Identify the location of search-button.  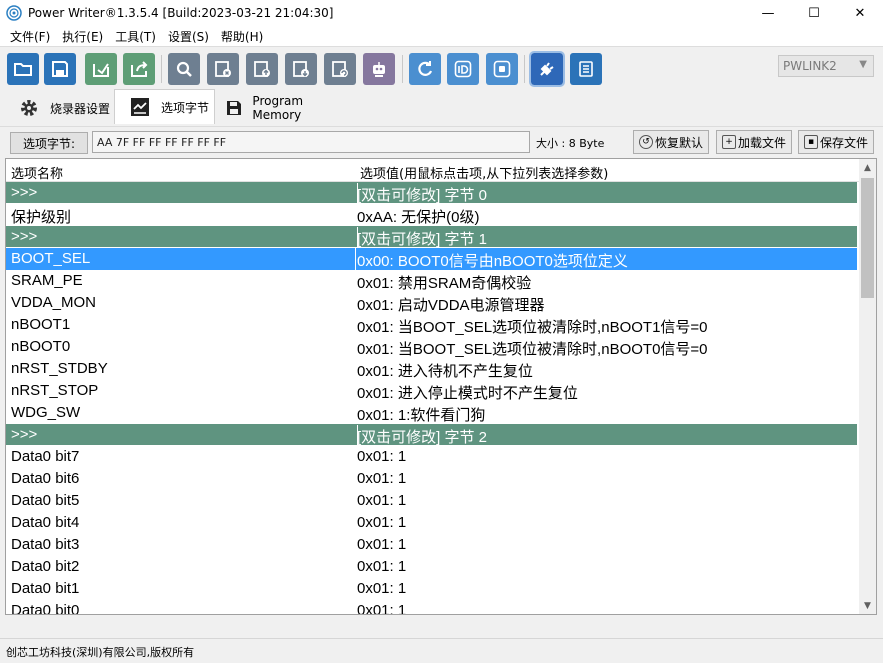
(184, 69).